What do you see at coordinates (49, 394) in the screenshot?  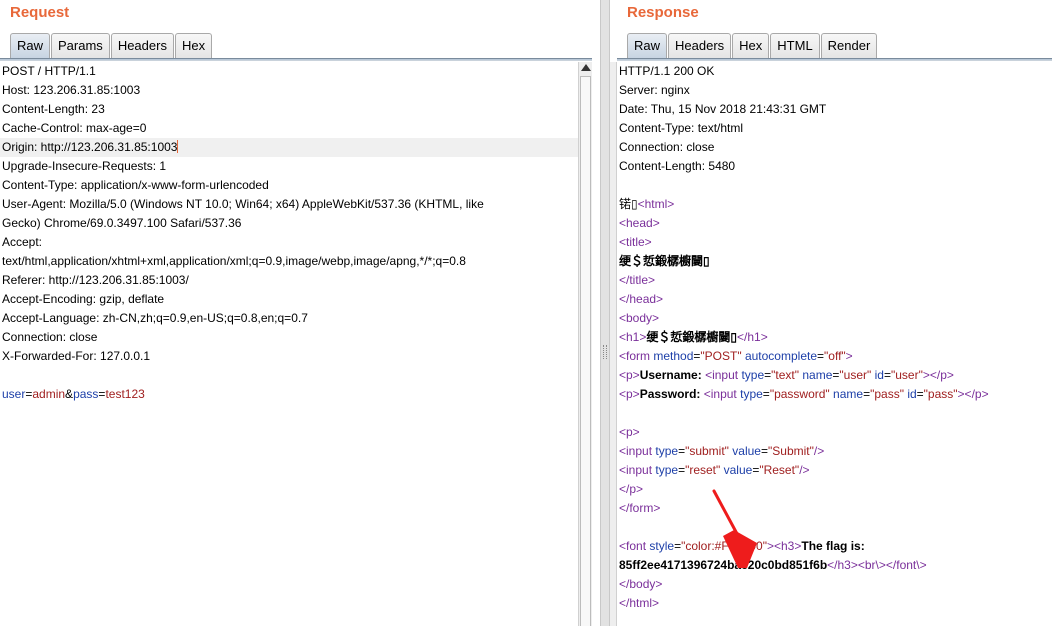 I see `body-value: admin` at bounding box center [49, 394].